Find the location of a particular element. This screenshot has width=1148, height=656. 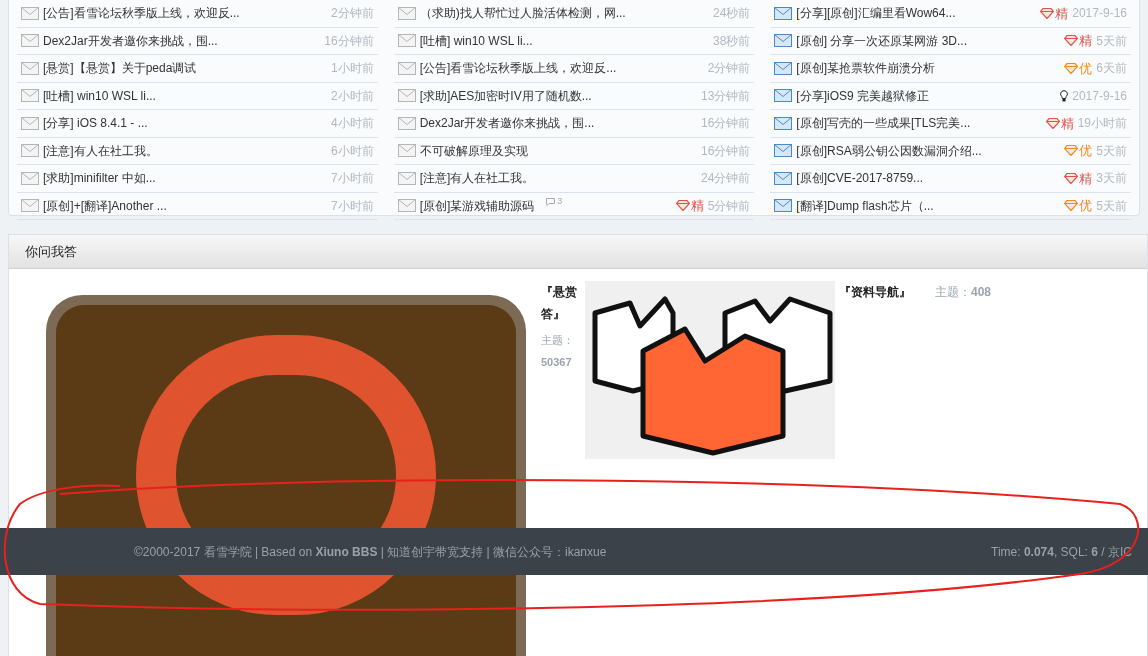

thread-time: 1小时前 is located at coordinates (352, 69).